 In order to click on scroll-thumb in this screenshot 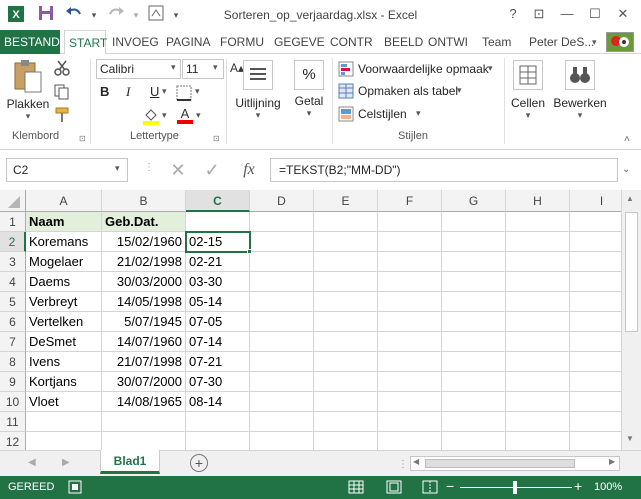, I will do `click(631, 272)`.